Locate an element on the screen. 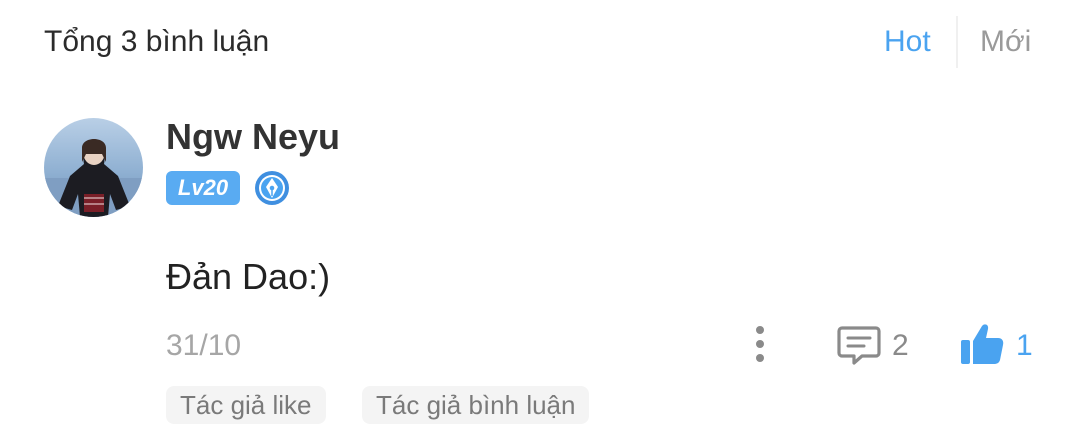  sort-tab-new: Mới is located at coordinates (1005, 42).